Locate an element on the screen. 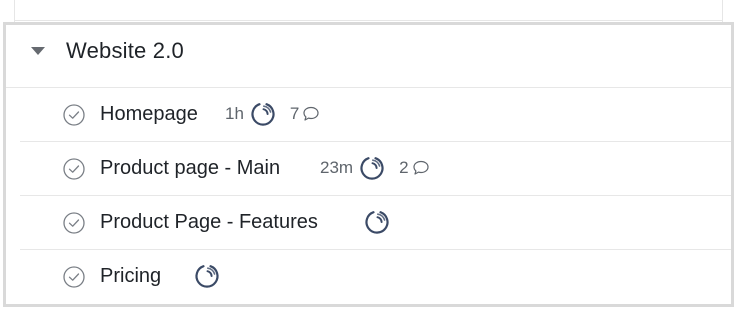  previous-section-edge is located at coordinates (368, 11).